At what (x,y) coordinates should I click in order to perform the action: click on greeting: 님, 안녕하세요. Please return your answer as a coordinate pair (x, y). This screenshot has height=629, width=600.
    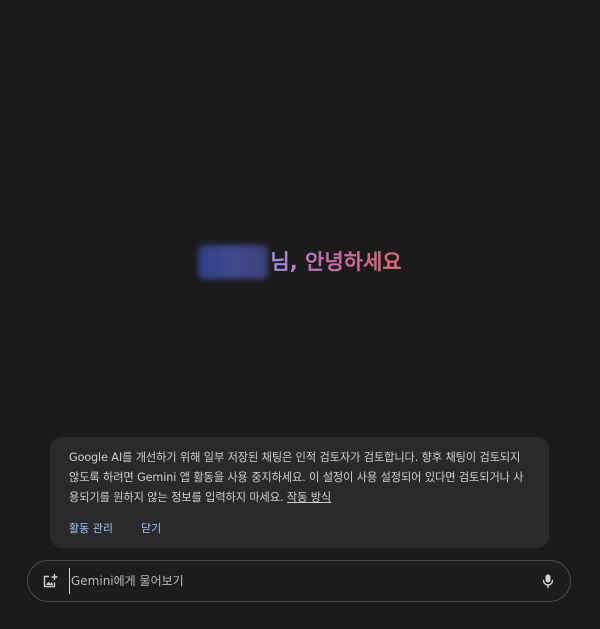
    Looking at the image, I should click on (300, 262).